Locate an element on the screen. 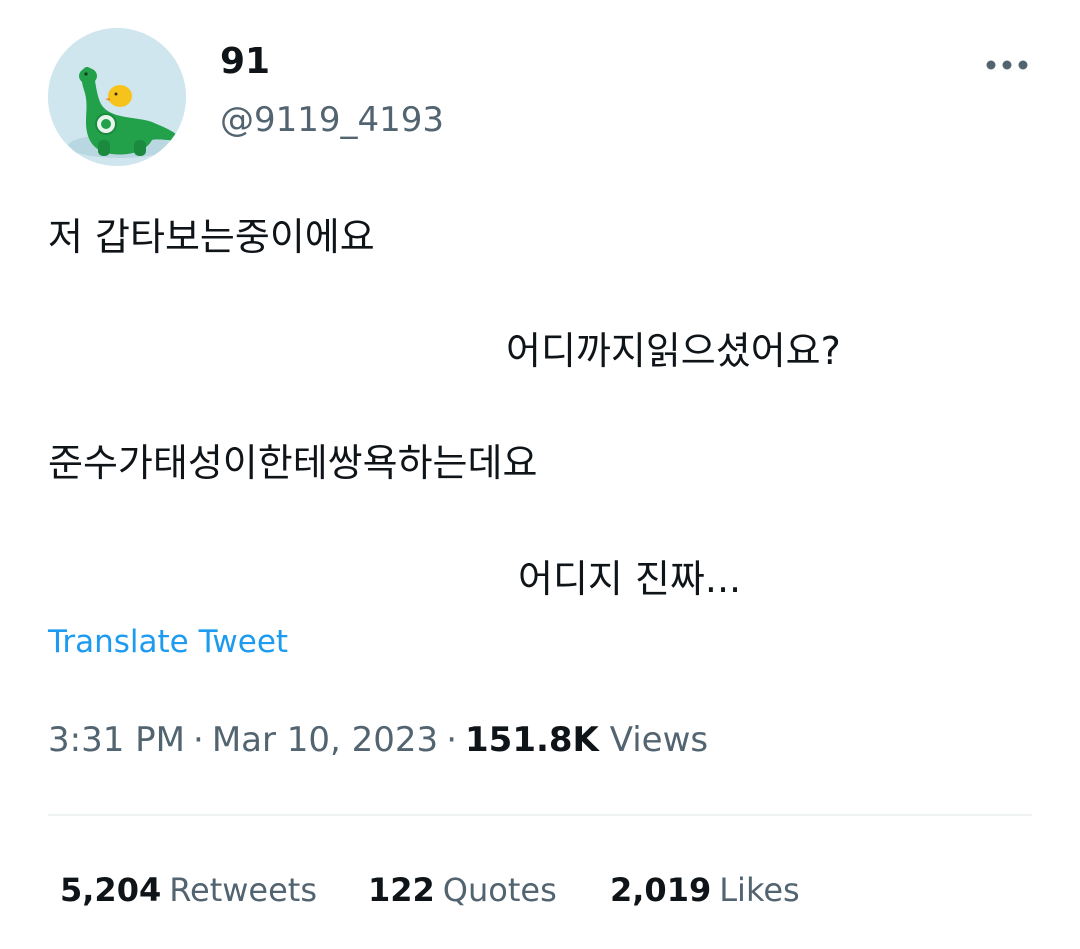 The height and width of the screenshot is (949, 1080). avatar is located at coordinates (117, 97).